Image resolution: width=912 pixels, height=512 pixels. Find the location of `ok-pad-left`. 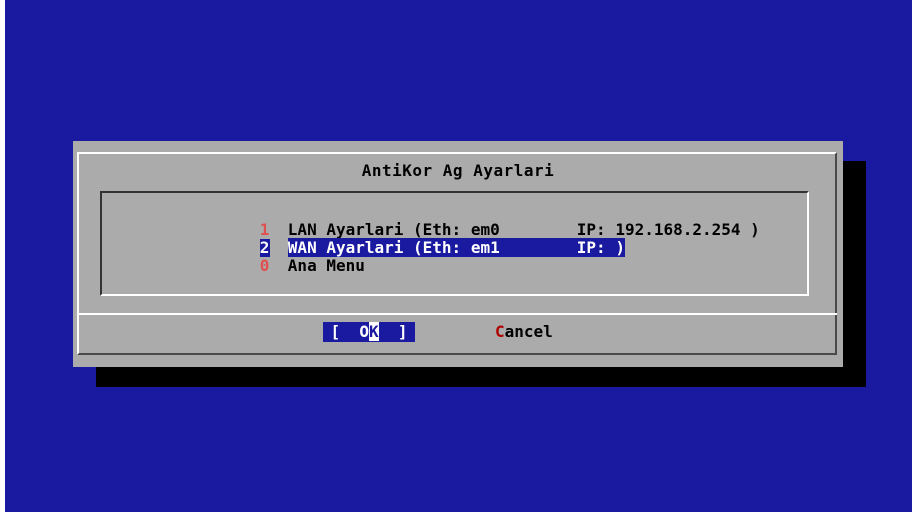

ok-pad-left is located at coordinates (349, 331).